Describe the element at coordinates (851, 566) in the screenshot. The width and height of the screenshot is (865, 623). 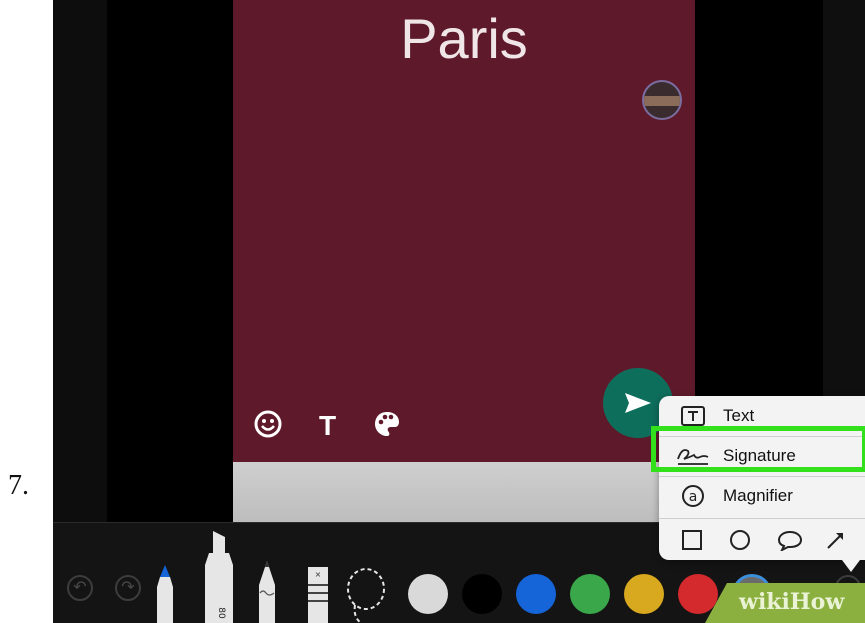
I see `menu-pointer` at that location.